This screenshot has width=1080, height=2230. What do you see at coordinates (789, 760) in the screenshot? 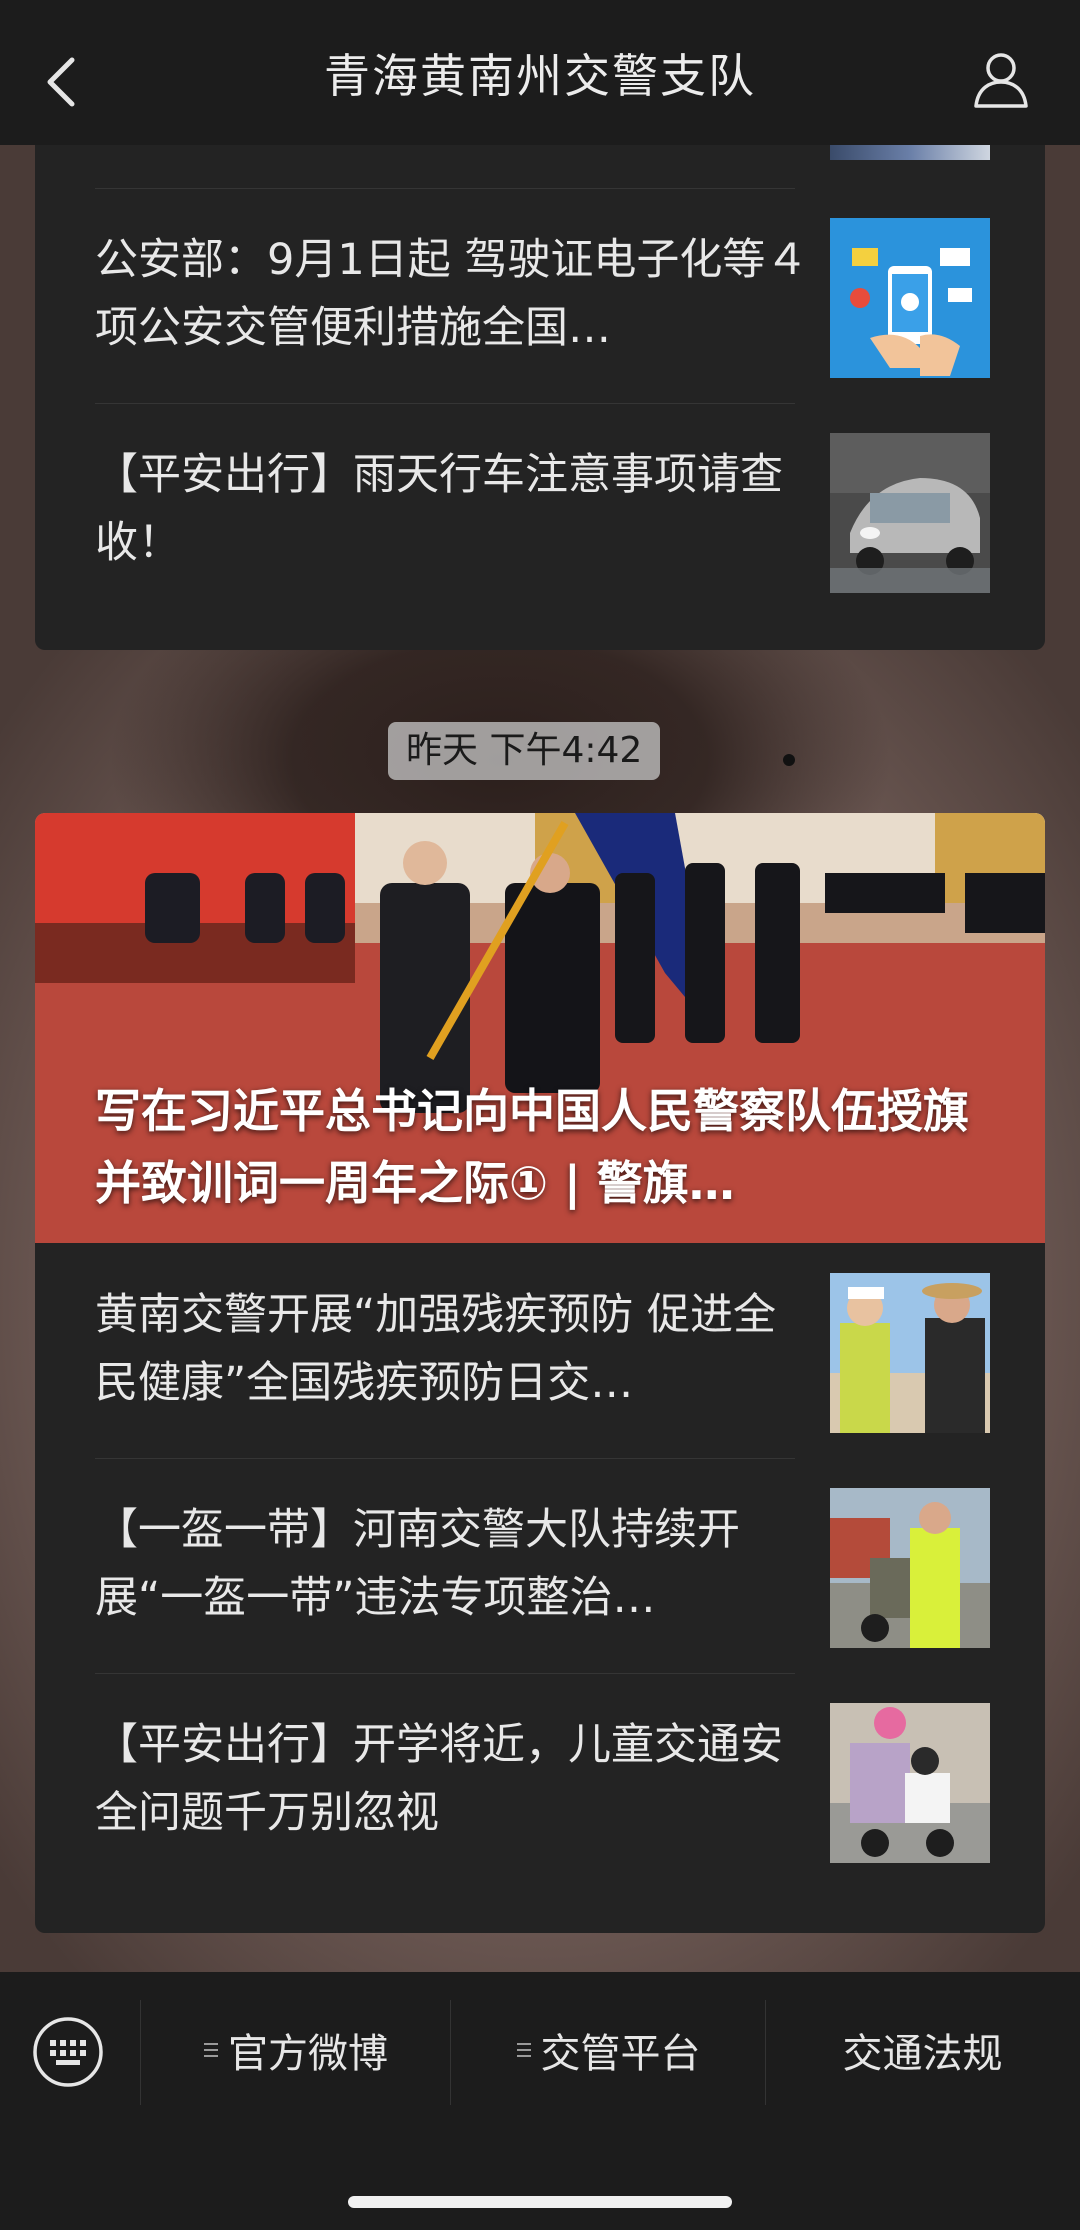
I see `dot-marker` at bounding box center [789, 760].